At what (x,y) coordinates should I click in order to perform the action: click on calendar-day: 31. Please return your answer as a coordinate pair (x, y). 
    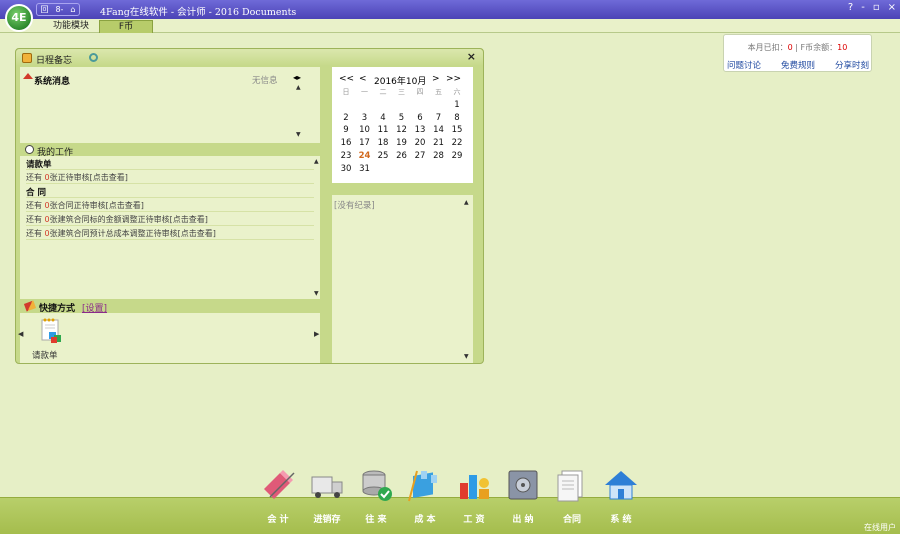
    Looking at the image, I should click on (365, 169).